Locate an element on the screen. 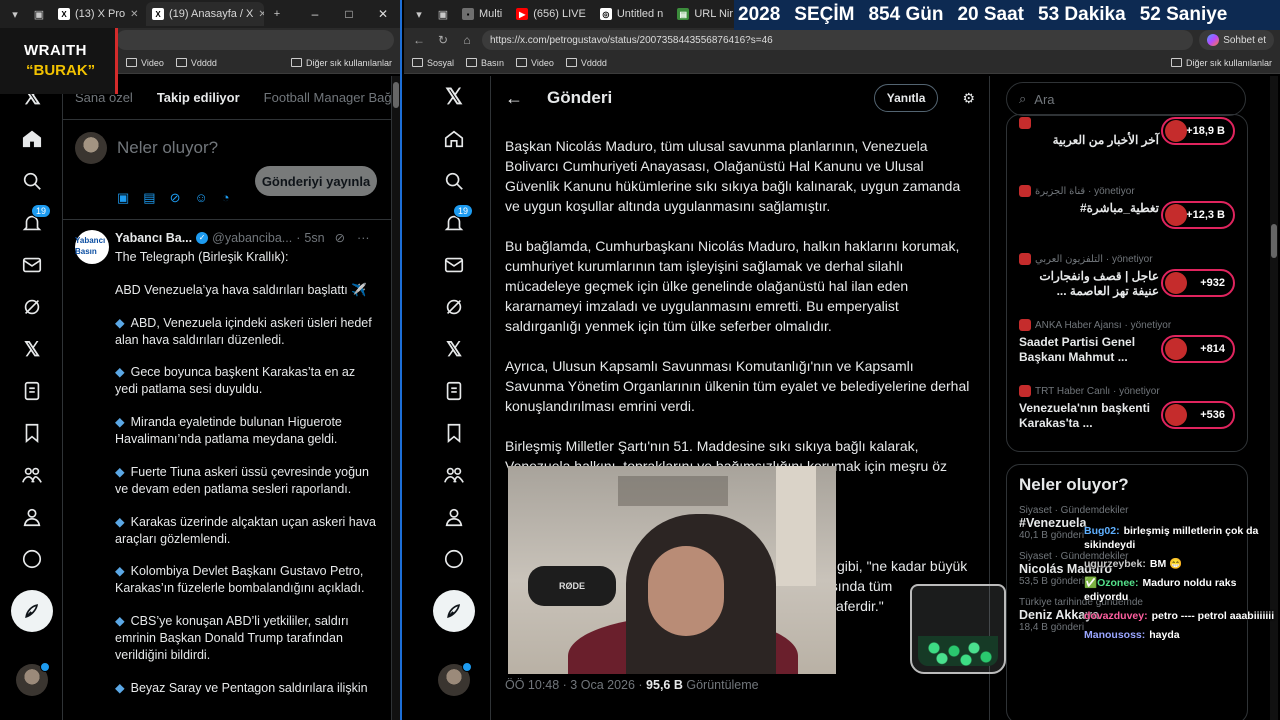 The width and height of the screenshot is (1280, 720). emoji-icon: ☺ is located at coordinates (201, 198).